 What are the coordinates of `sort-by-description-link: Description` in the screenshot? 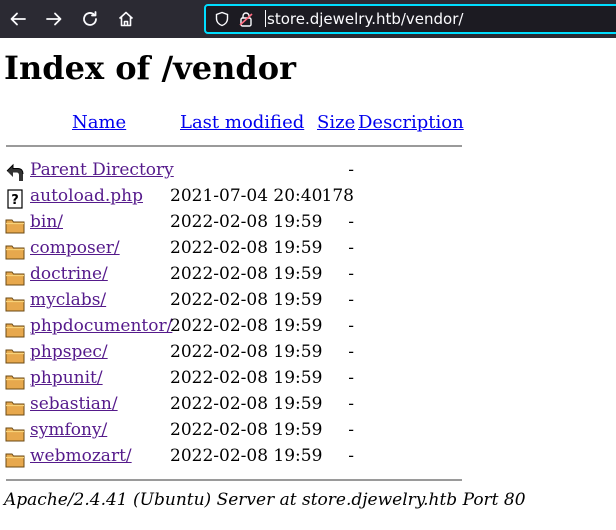 It's located at (411, 122).